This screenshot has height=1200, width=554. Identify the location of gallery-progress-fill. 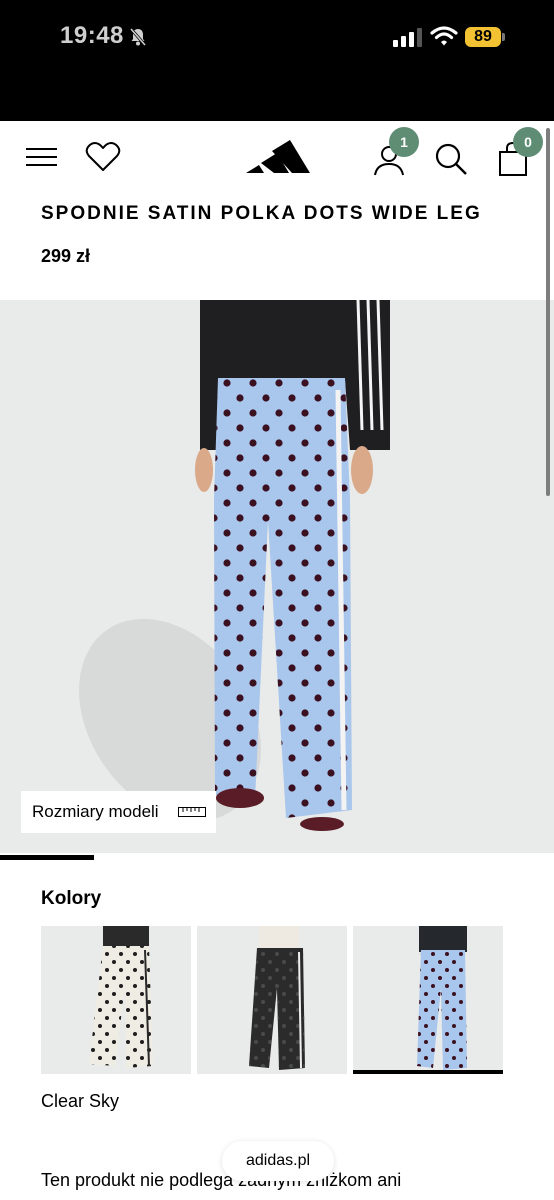
(47, 857).